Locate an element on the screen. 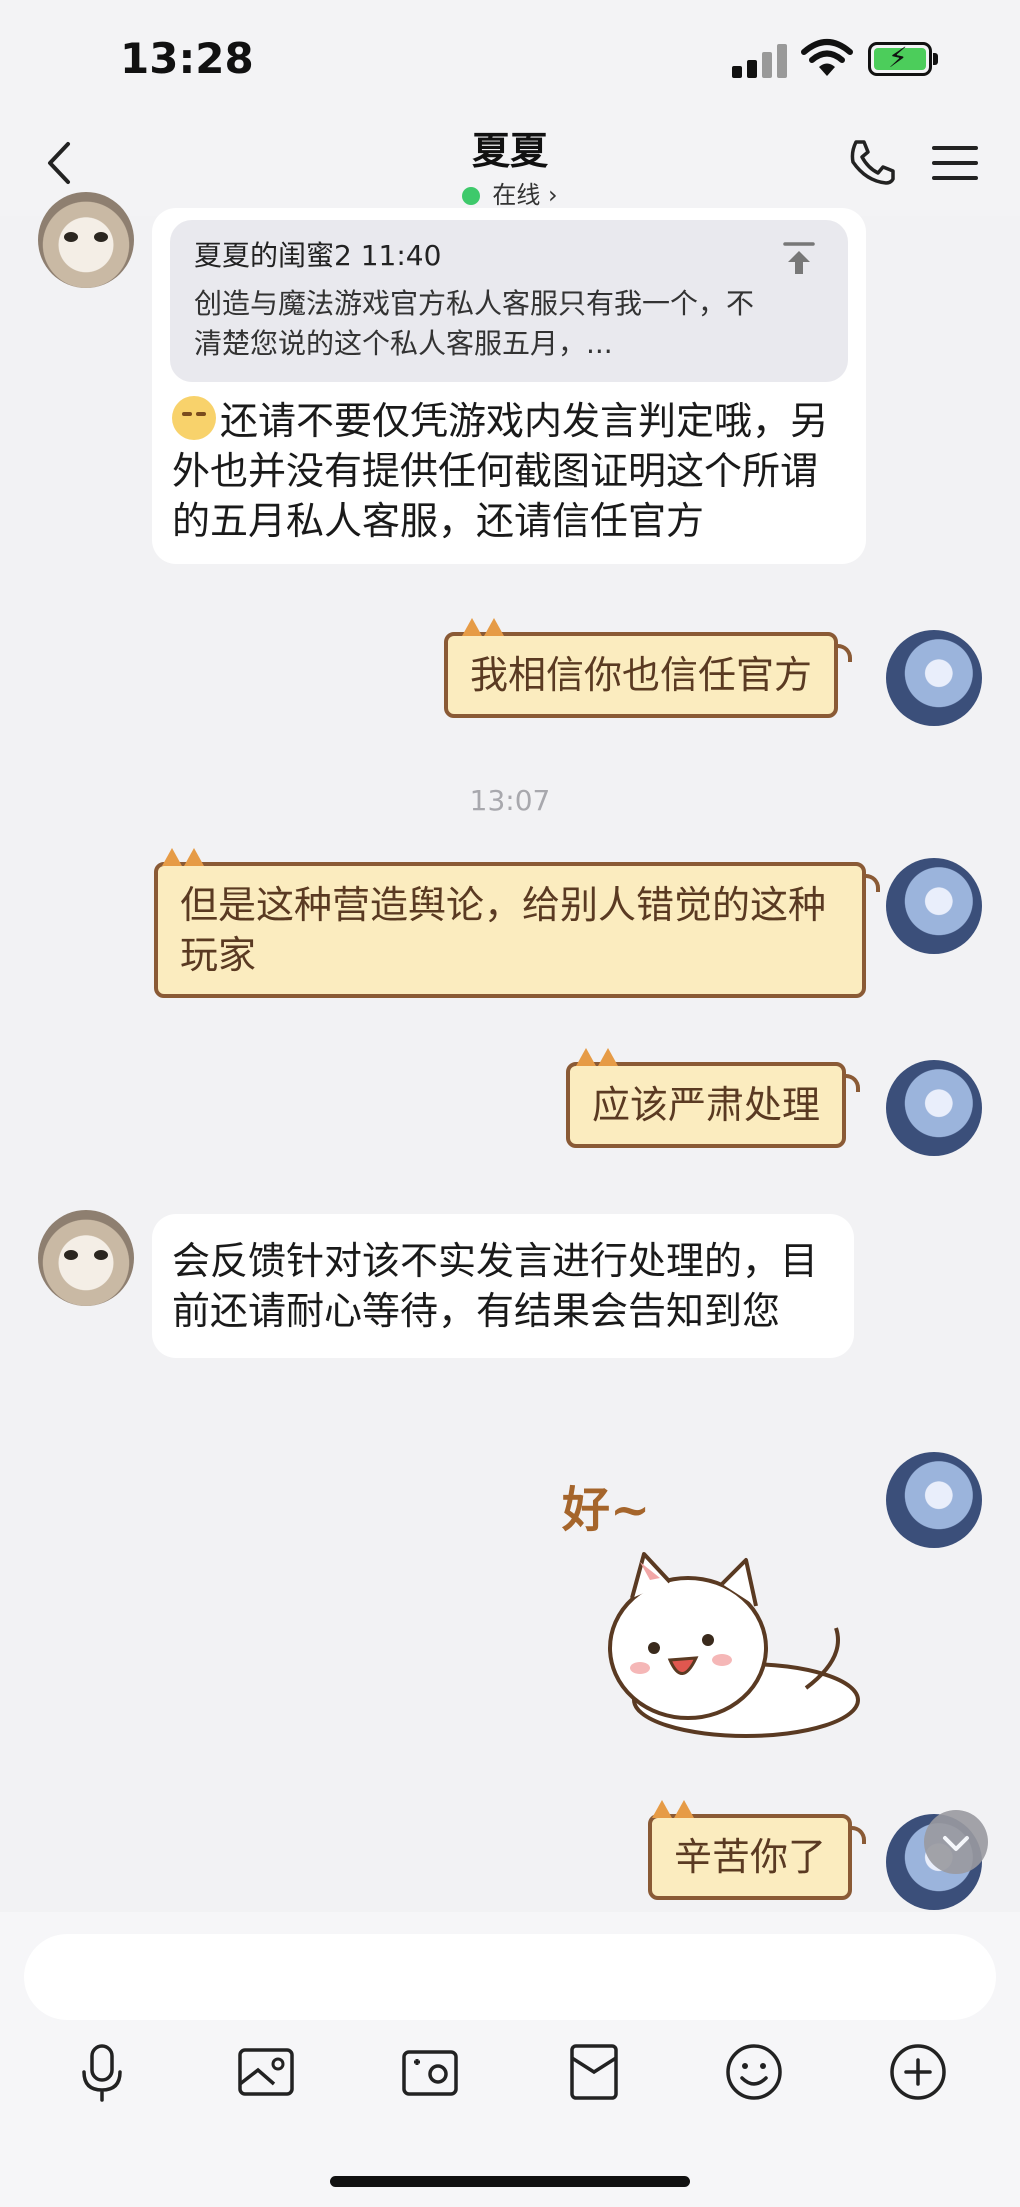  plus-icon is located at coordinates (918, 2072).